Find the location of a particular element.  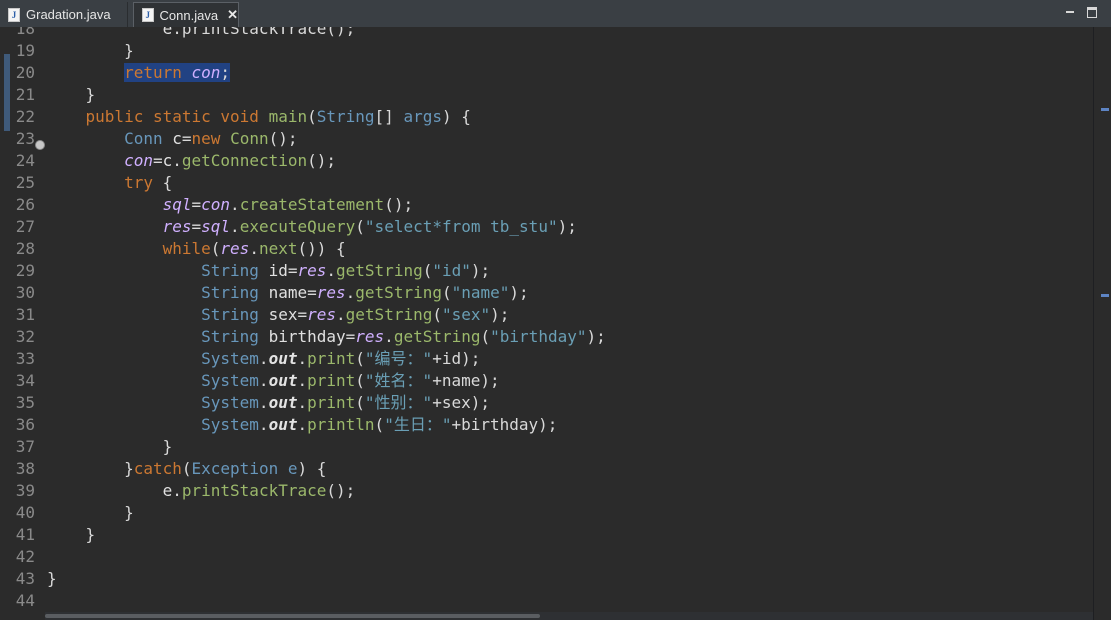

code-line: System.out.println("生日："+birthday); is located at coordinates (302, 425).